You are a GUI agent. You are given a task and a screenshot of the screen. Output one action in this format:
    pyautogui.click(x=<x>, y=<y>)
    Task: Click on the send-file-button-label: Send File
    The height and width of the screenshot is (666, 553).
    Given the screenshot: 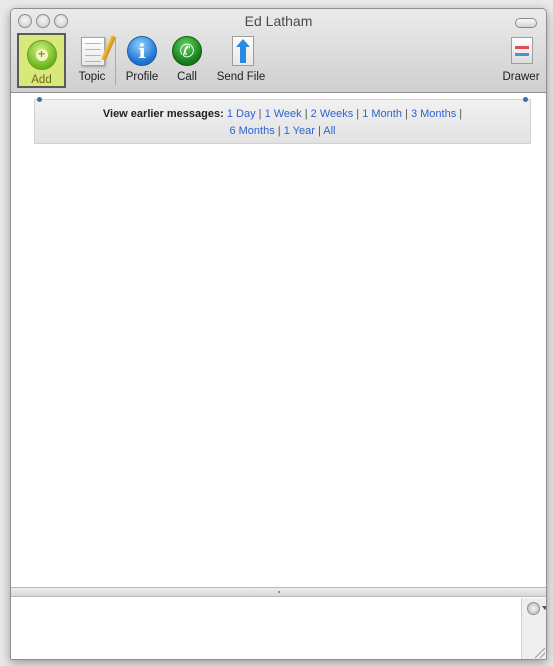 What is the action you would take?
    pyautogui.click(x=241, y=77)
    